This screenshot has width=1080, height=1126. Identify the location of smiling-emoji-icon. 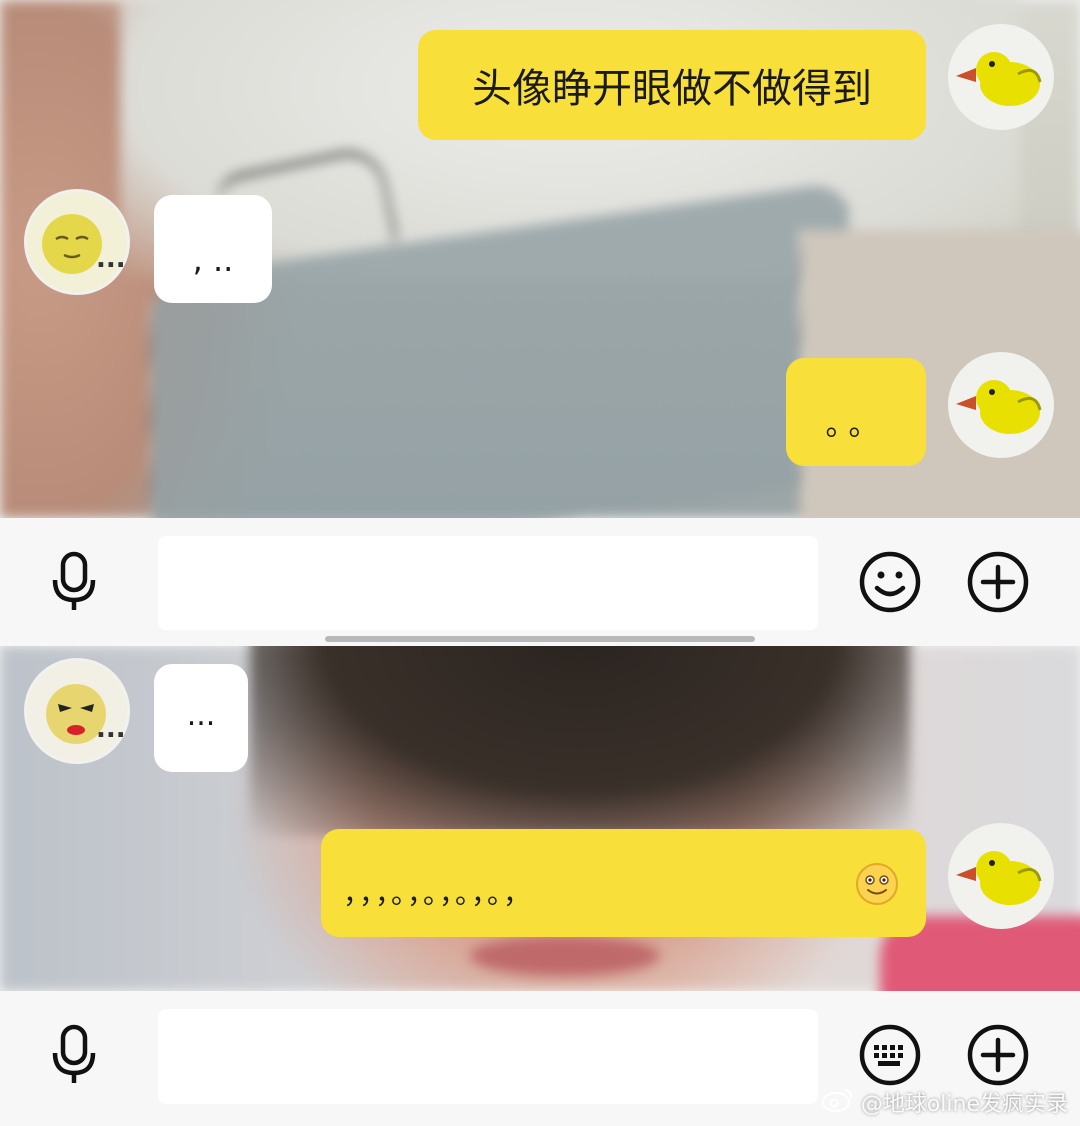
(877, 886).